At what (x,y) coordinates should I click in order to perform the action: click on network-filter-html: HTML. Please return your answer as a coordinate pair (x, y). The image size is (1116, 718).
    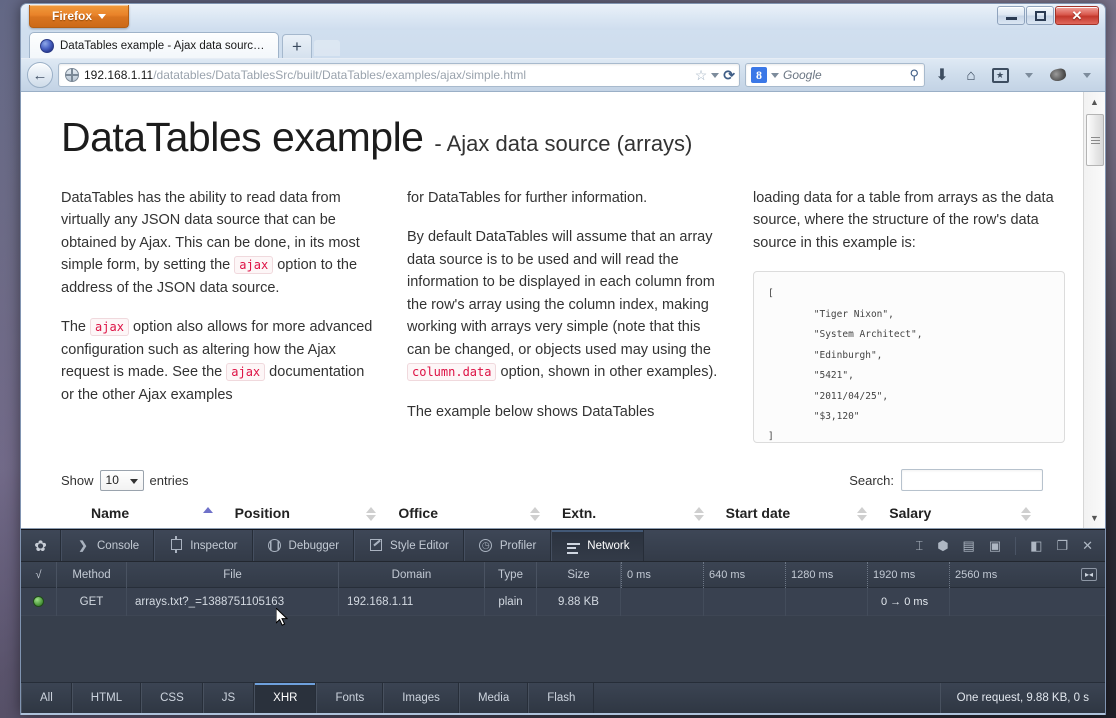
    Looking at the image, I should click on (106, 698).